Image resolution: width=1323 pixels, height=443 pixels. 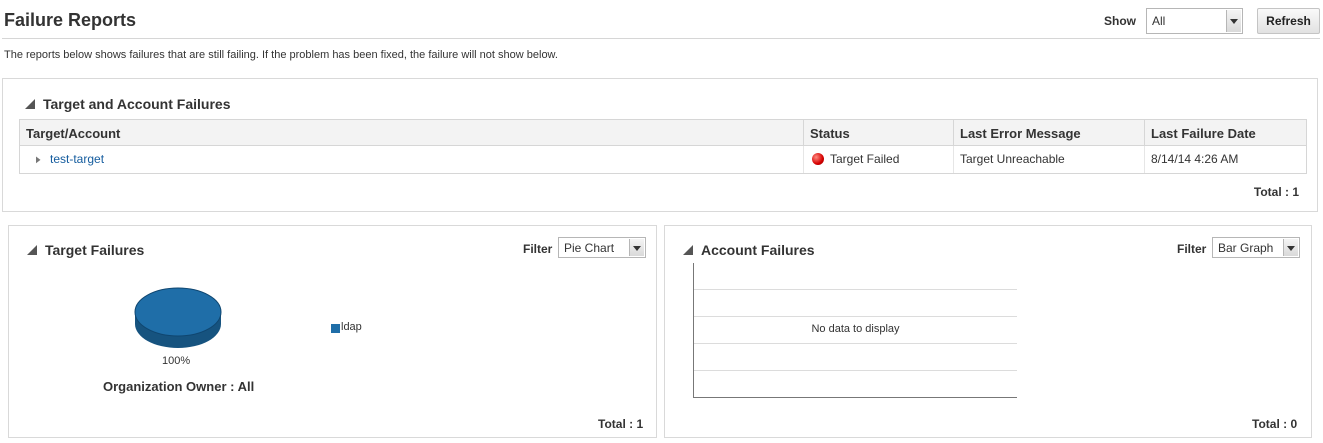 I want to click on refresh-button: Refresh, so click(x=1288, y=21).